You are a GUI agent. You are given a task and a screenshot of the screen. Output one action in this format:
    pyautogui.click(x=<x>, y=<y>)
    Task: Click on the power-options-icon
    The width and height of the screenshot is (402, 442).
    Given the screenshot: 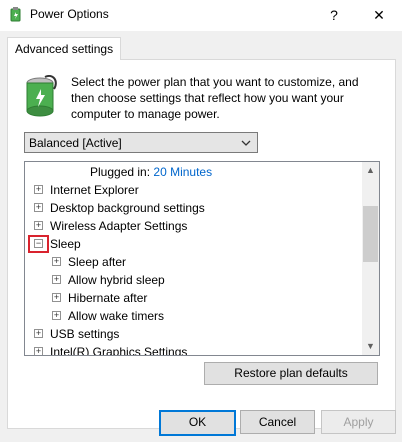 What is the action you would take?
    pyautogui.click(x=16, y=16)
    